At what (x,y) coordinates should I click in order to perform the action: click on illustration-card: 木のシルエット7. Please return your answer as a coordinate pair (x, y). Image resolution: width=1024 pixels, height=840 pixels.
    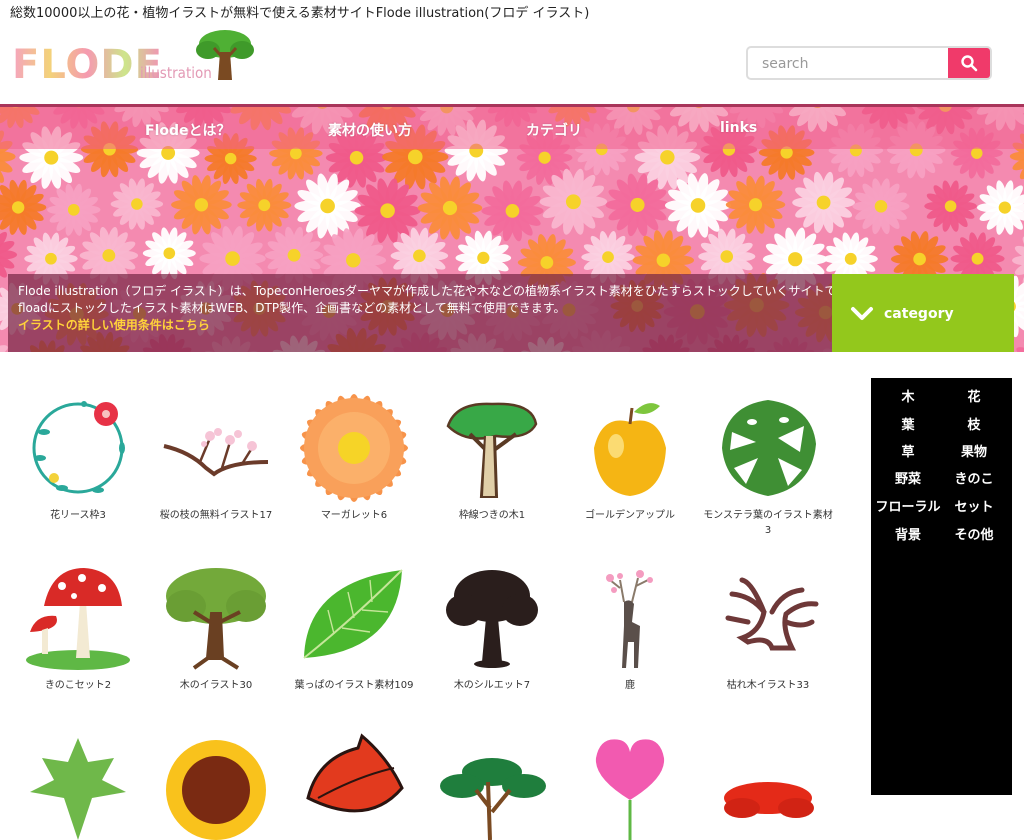
    Looking at the image, I should click on (492, 627).